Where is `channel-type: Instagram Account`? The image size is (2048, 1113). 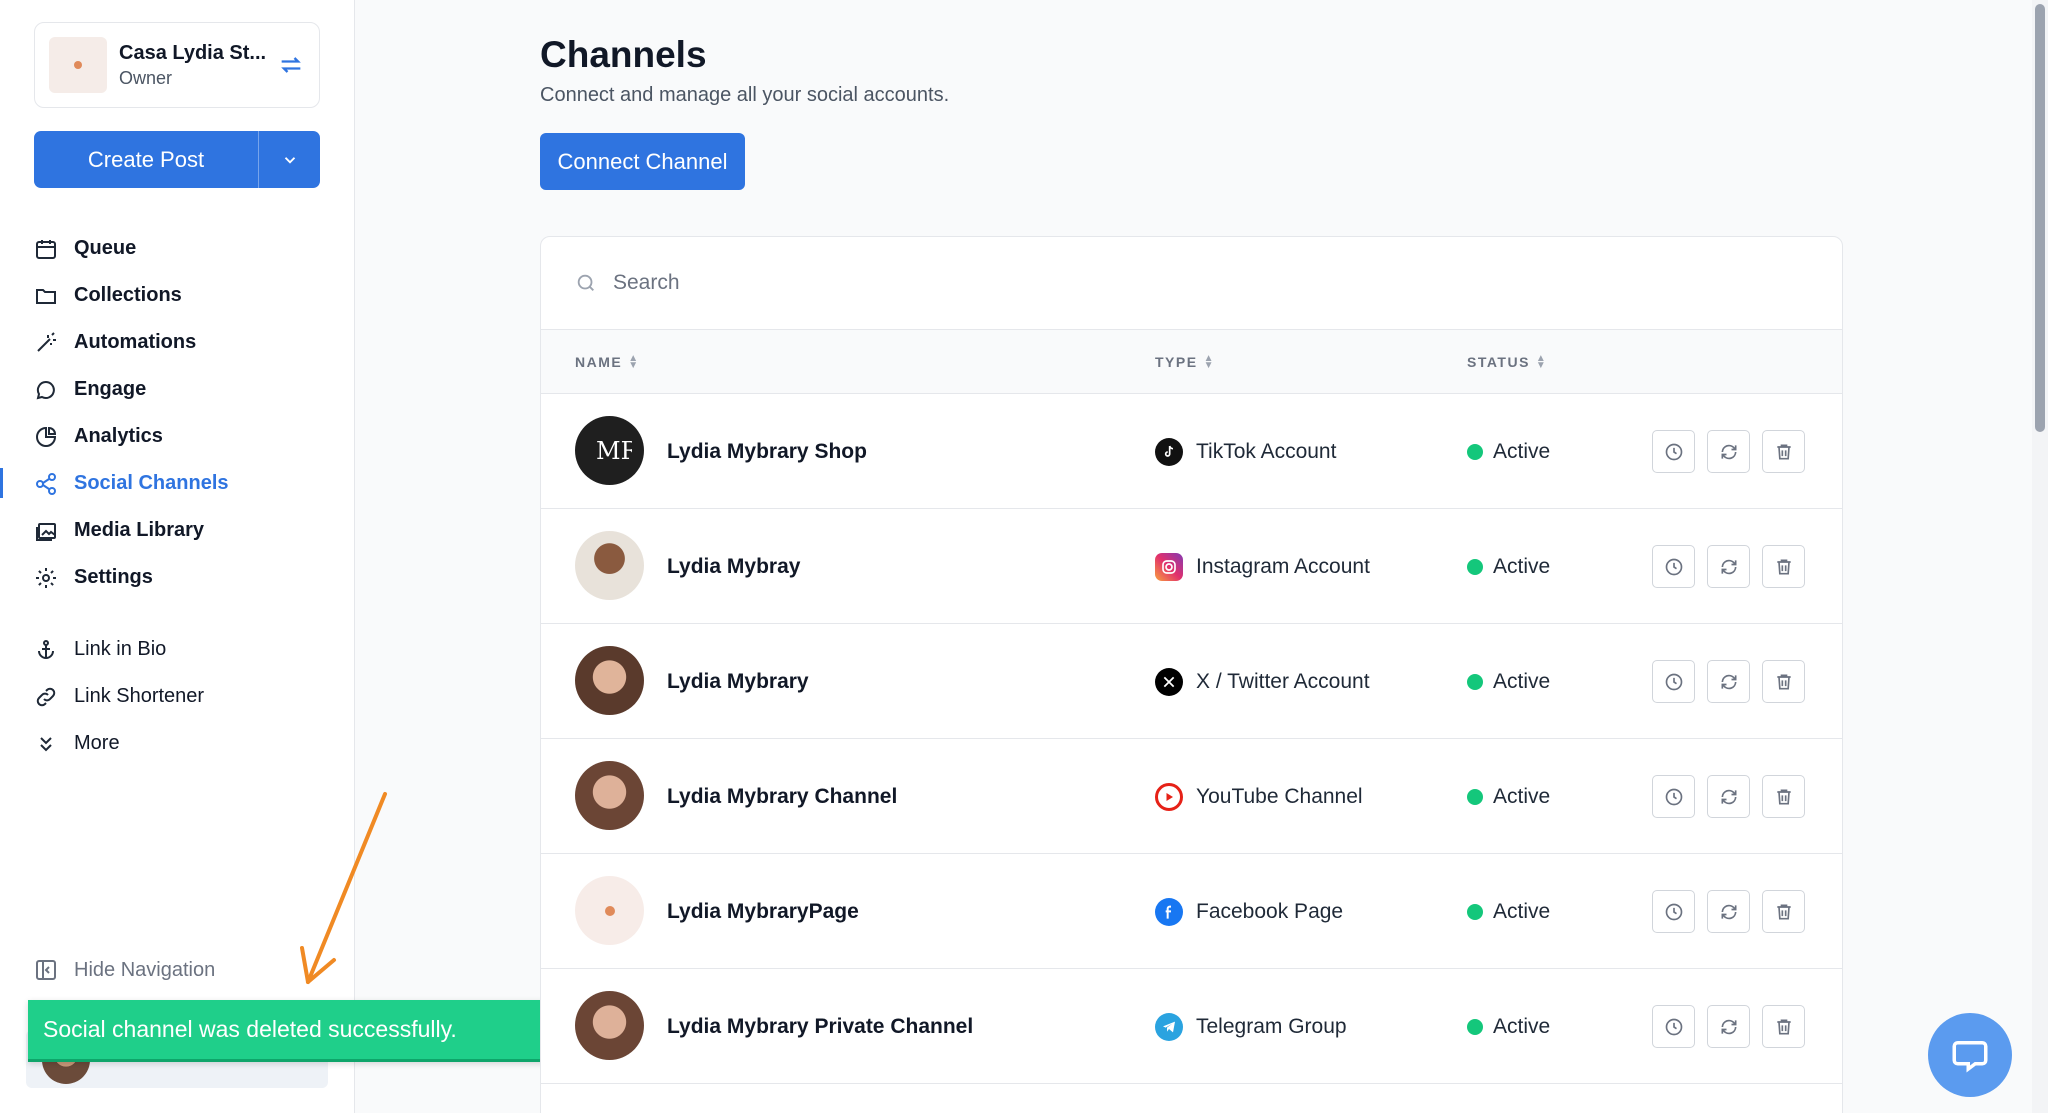 channel-type: Instagram Account is located at coordinates (1262, 566).